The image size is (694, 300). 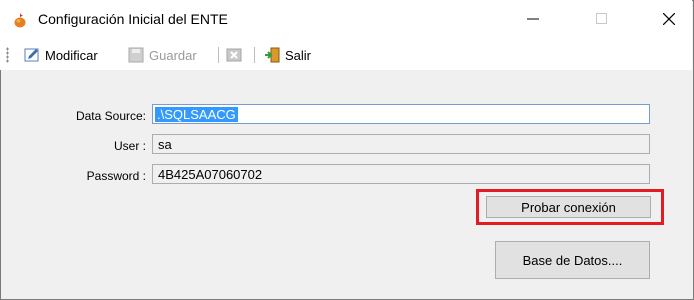 I want to click on save-icon, so click(x=136, y=55).